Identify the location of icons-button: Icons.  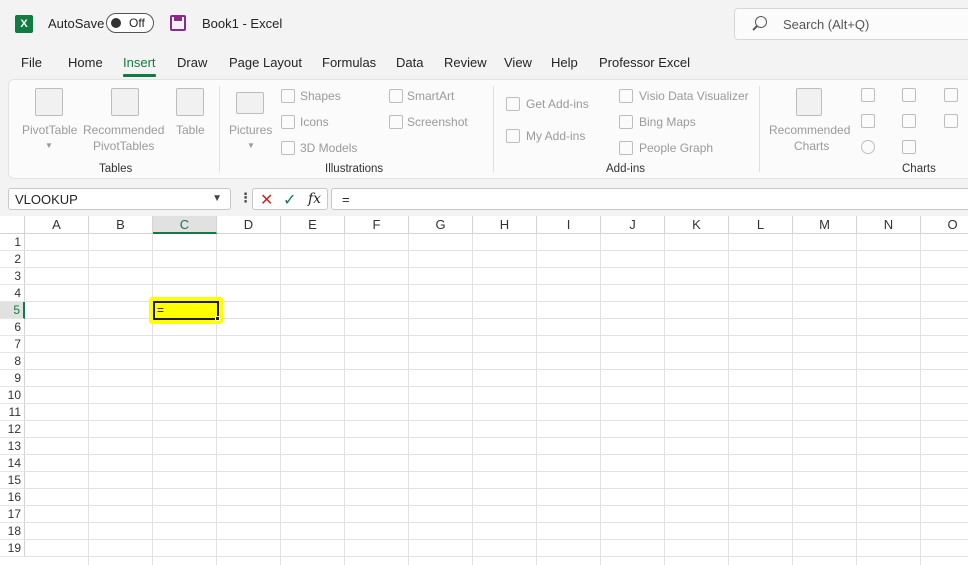
(314, 122).